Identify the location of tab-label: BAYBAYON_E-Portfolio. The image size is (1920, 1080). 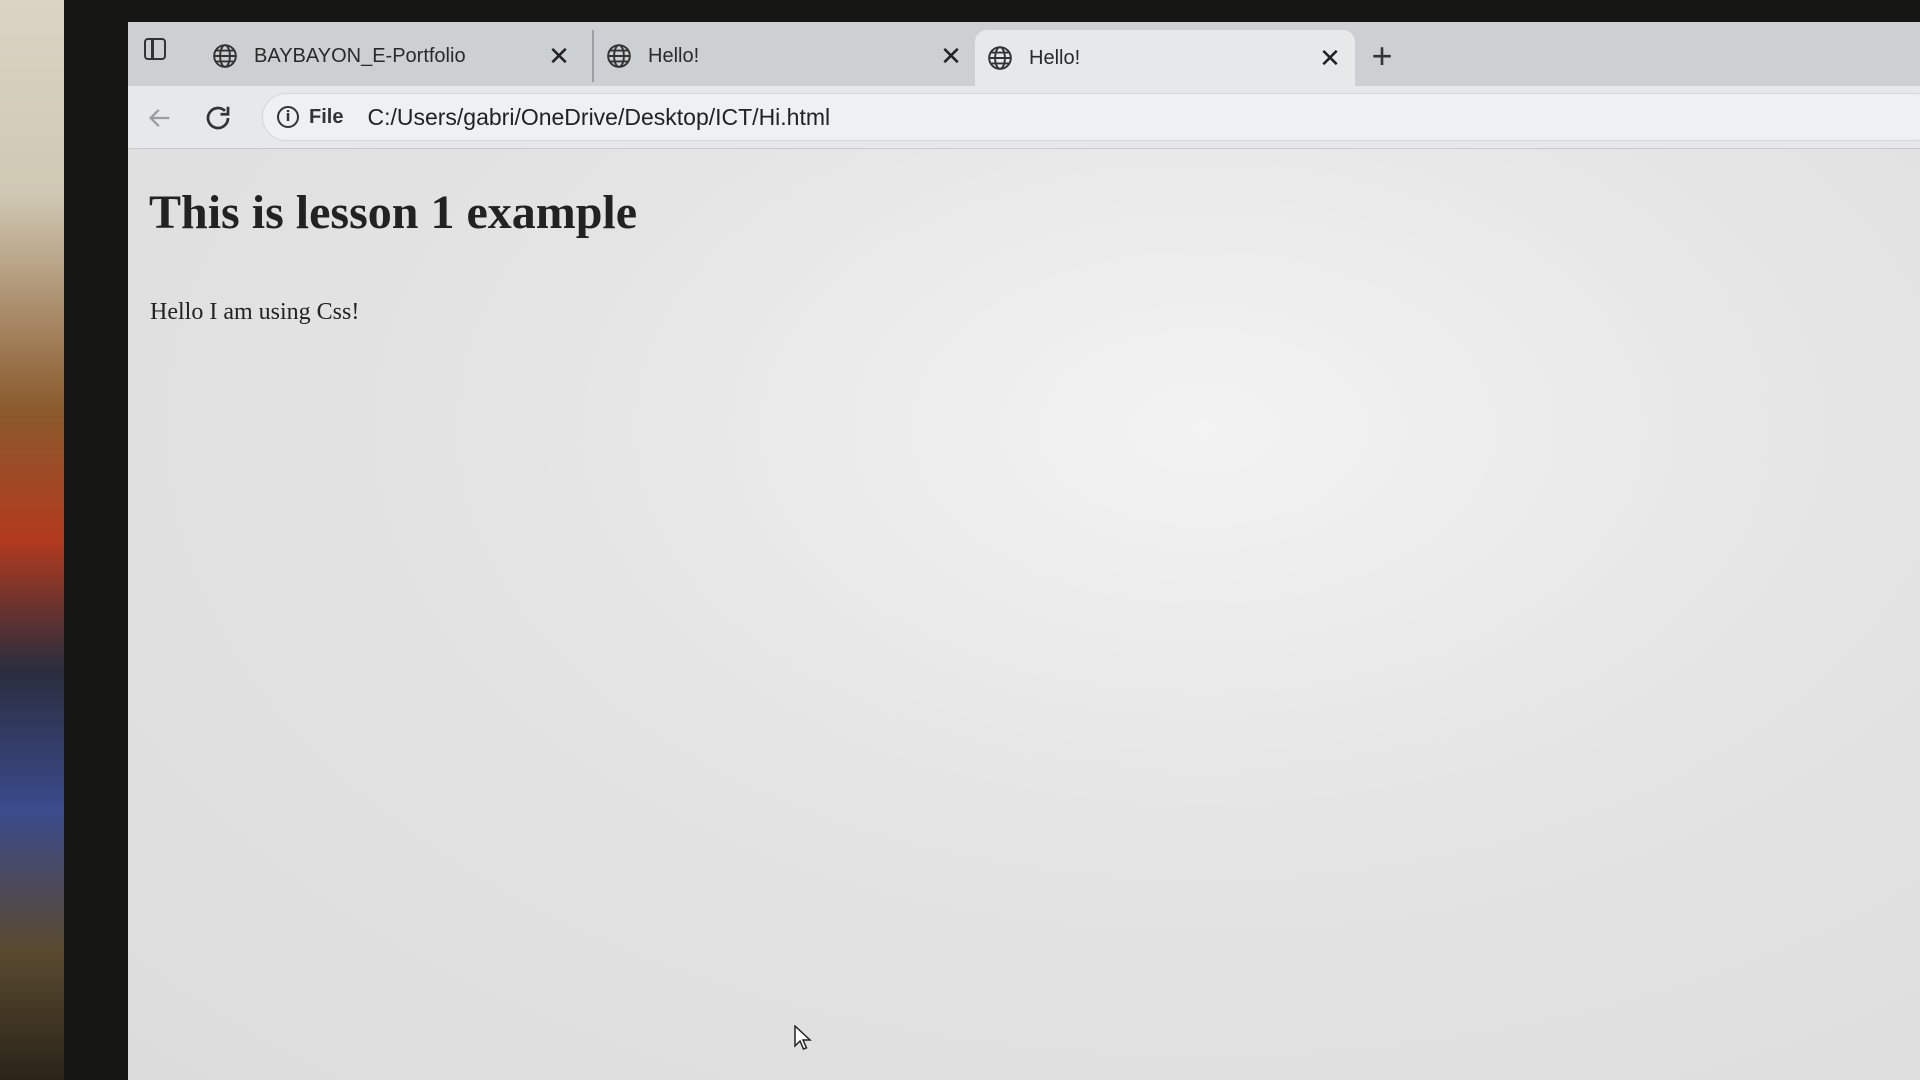
(360, 55).